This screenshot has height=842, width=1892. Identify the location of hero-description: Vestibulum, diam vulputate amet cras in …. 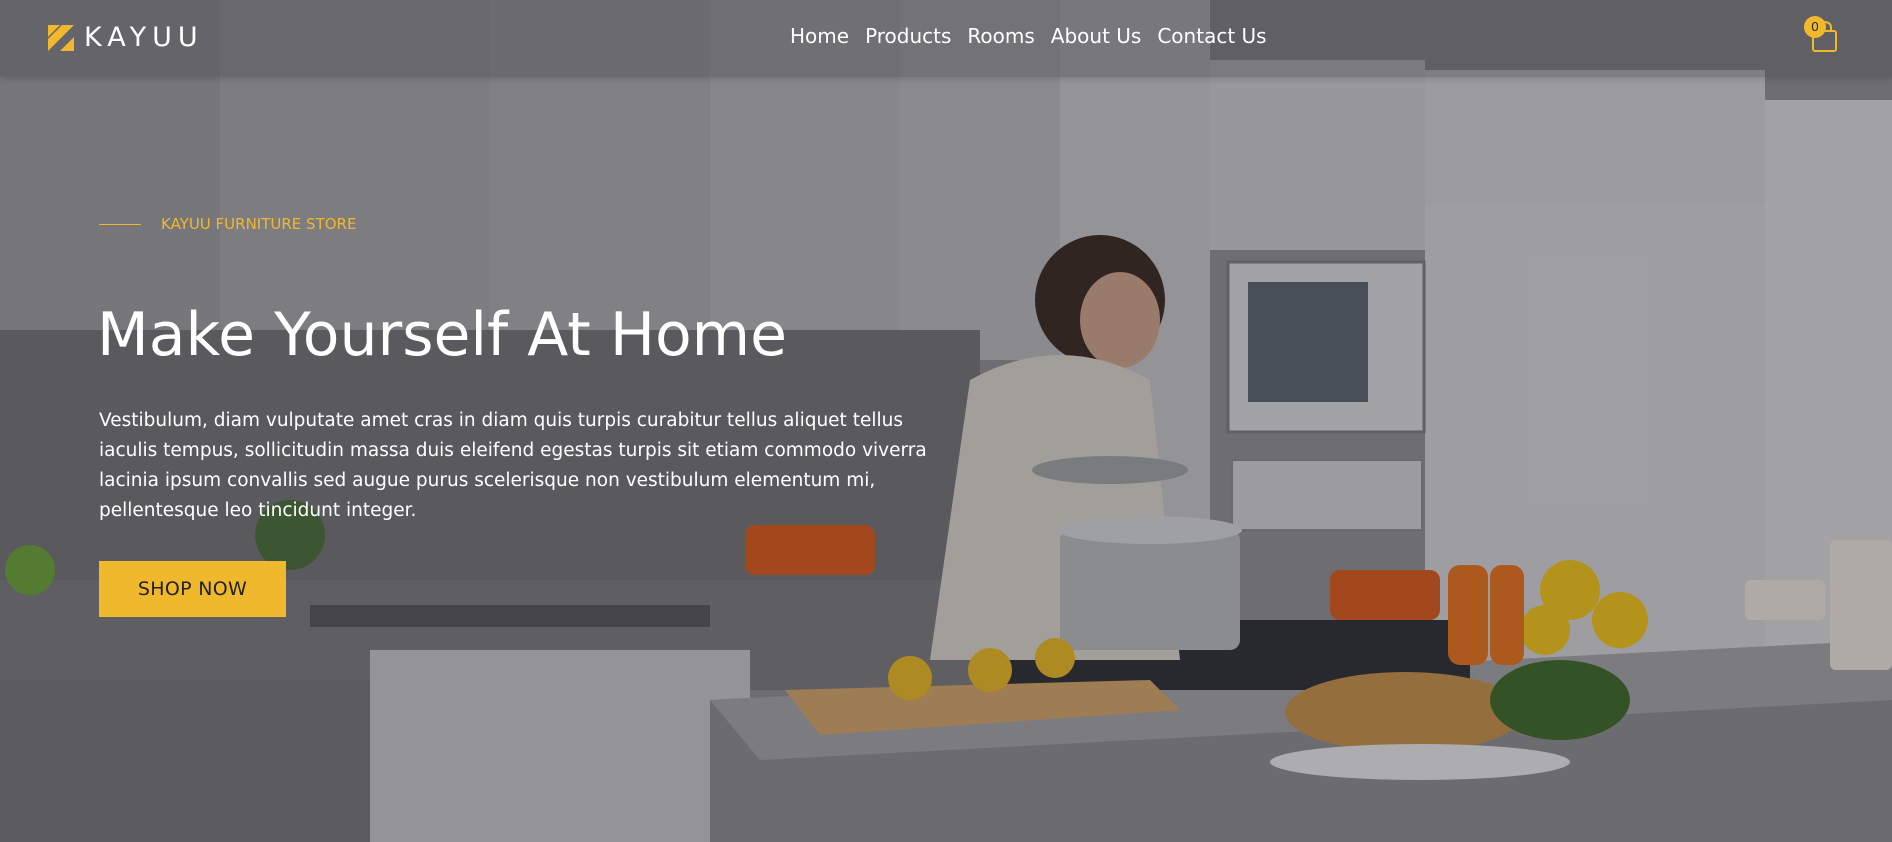
(513, 465).